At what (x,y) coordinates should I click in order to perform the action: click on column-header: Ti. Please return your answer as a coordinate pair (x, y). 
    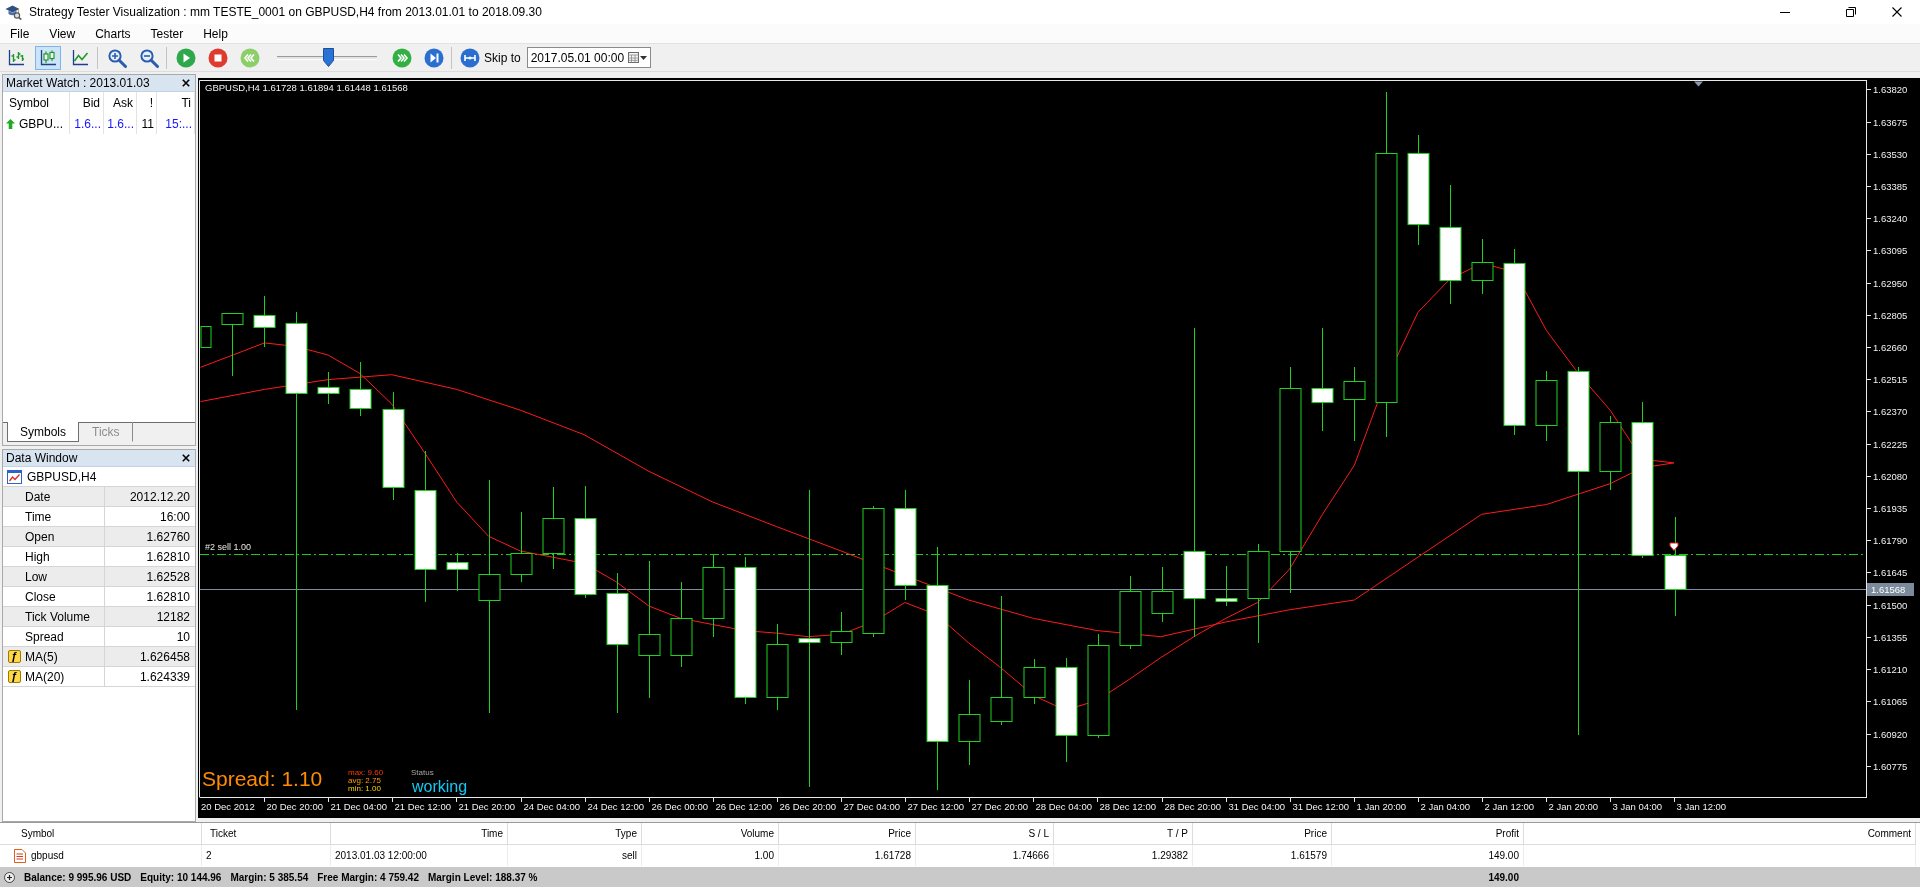
    Looking at the image, I should click on (176, 103).